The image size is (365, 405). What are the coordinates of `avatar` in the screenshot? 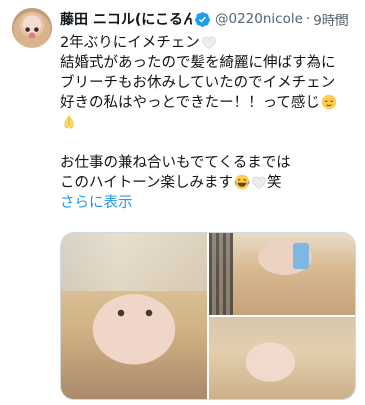 It's located at (32, 28).